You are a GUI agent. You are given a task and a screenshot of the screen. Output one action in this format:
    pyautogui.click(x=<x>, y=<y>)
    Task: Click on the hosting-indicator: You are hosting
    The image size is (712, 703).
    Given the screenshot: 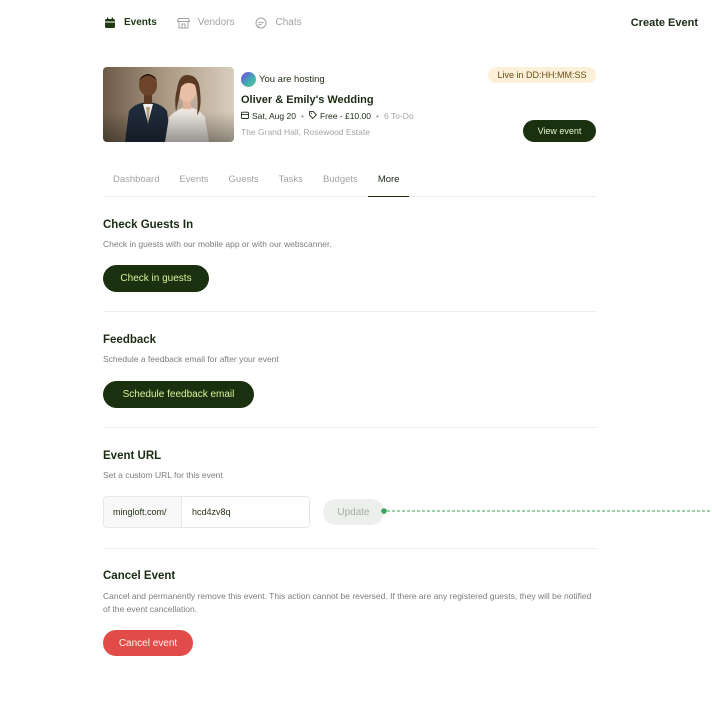 What is the action you would take?
    pyautogui.click(x=283, y=79)
    